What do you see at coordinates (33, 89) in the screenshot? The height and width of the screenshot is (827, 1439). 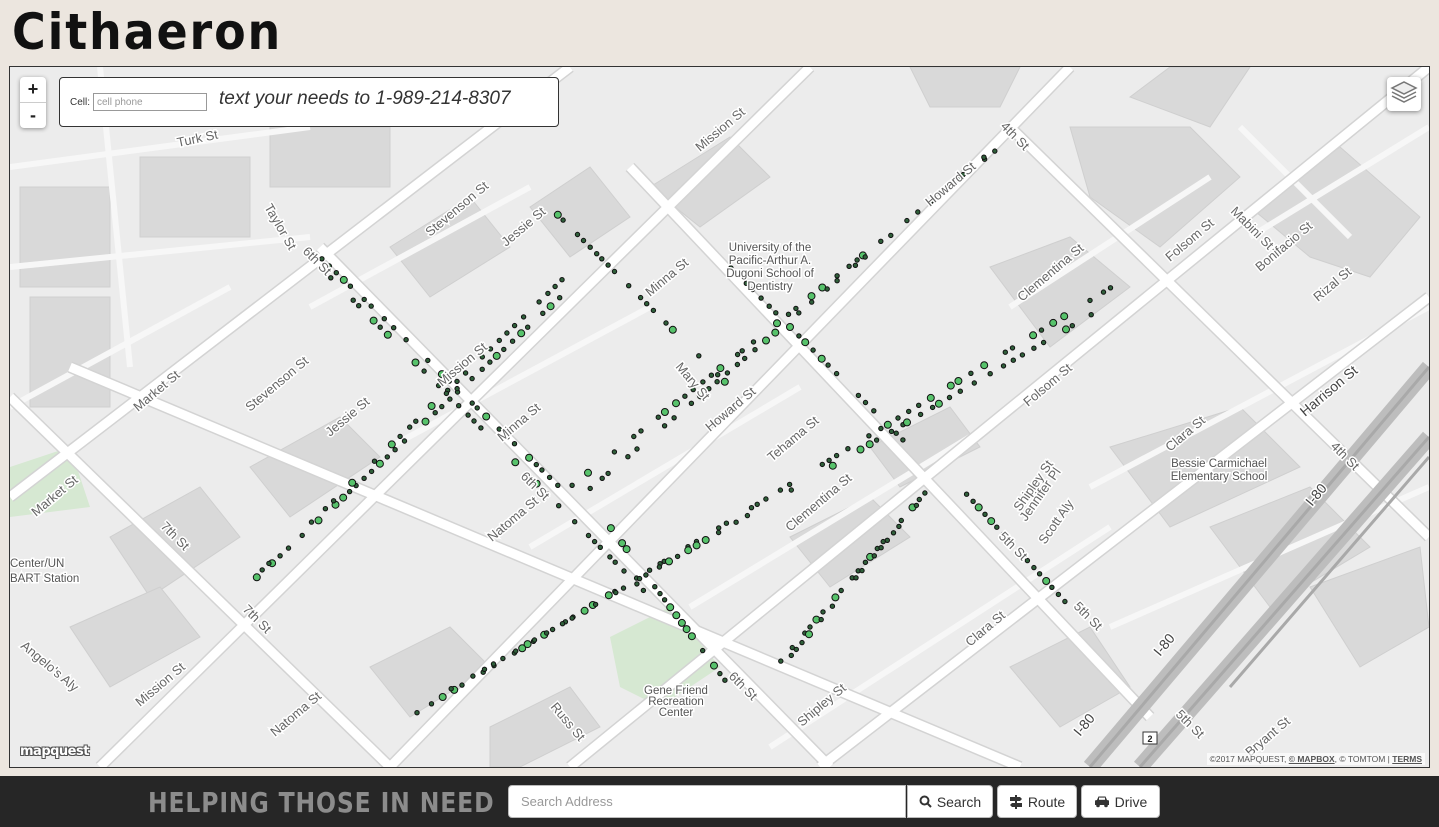 I see `zoom-in-button: +` at bounding box center [33, 89].